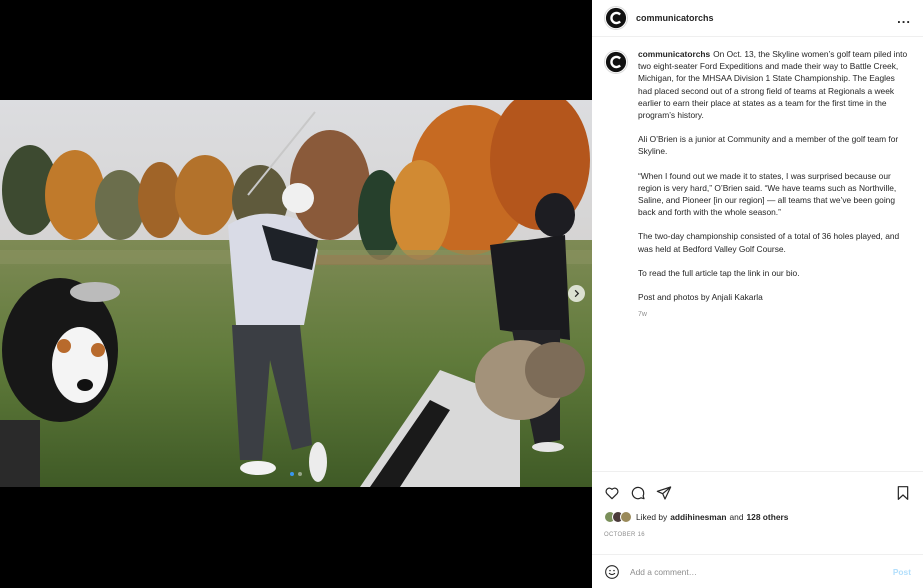  I want to click on add-comment-bar: Post, so click(757, 571).